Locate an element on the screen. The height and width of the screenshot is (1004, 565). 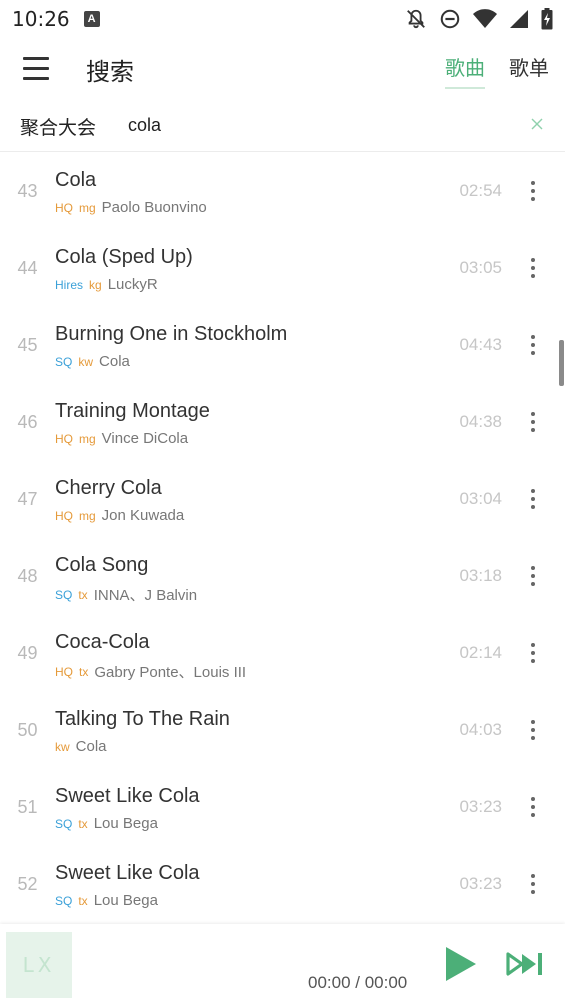
song-meta: HQ mg Paolo Buonvino is located at coordinates (131, 207).